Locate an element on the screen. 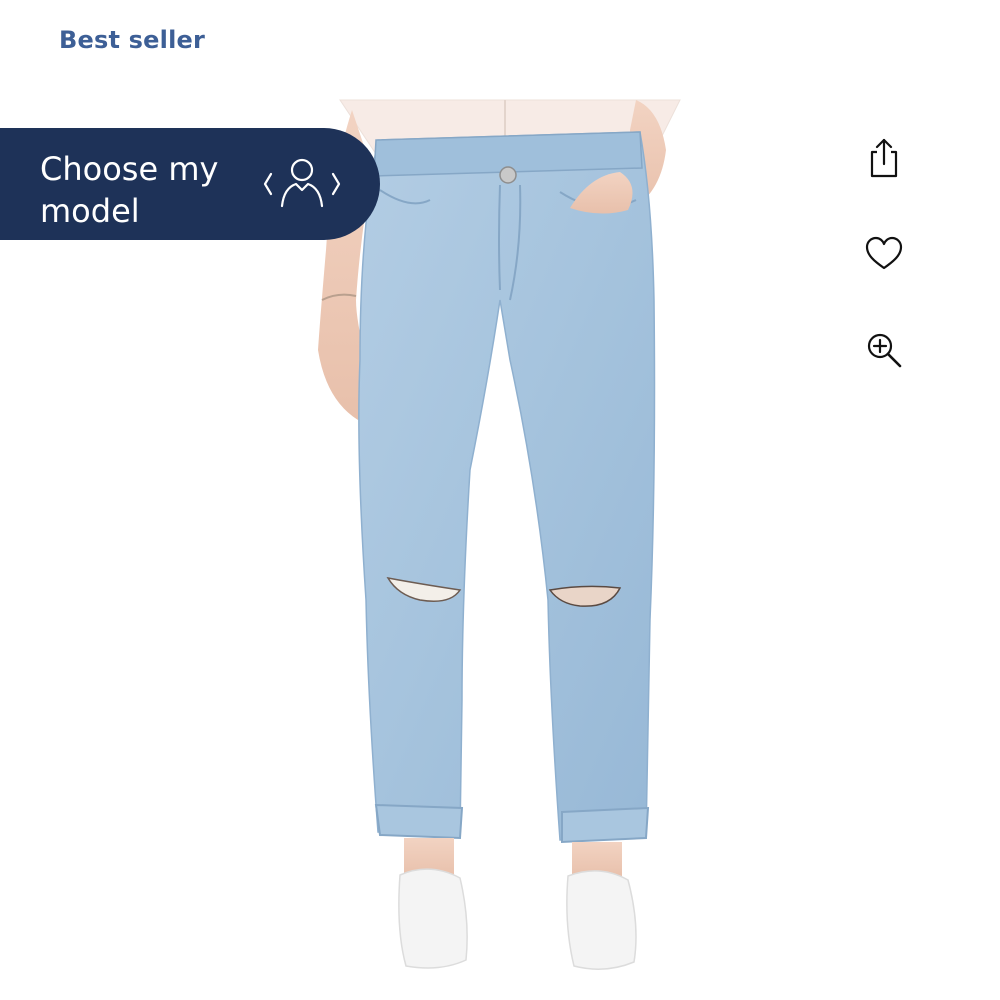 This screenshot has width=1000, height=1000. sneaker-left is located at coordinates (433, 918).